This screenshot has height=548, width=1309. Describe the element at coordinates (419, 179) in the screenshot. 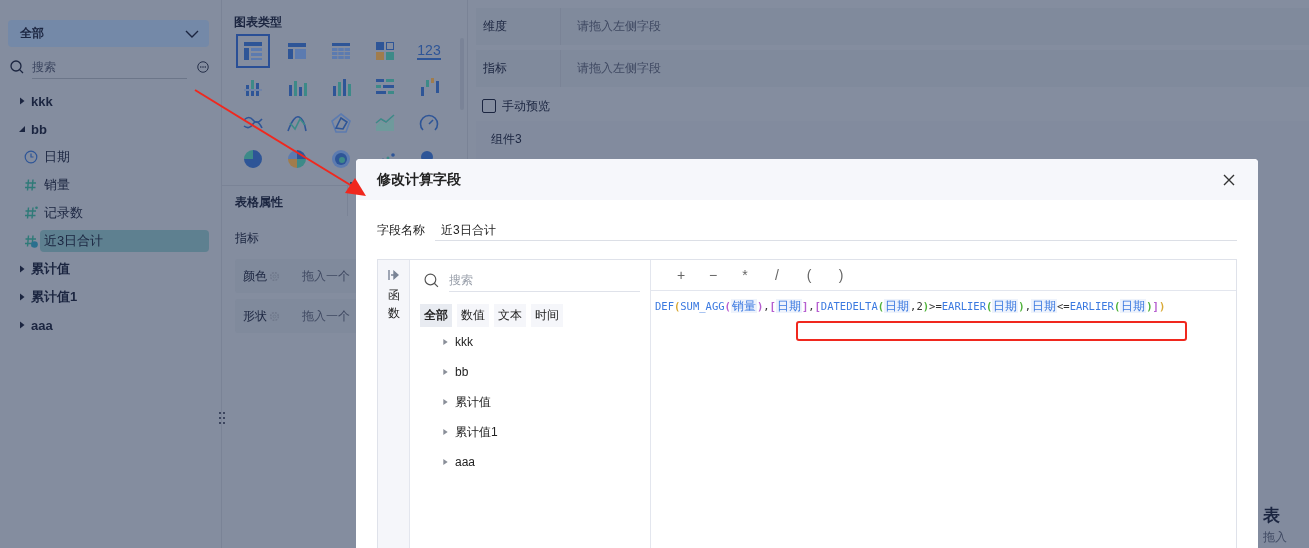

I see `dialog-title: 修改计算字段` at that location.